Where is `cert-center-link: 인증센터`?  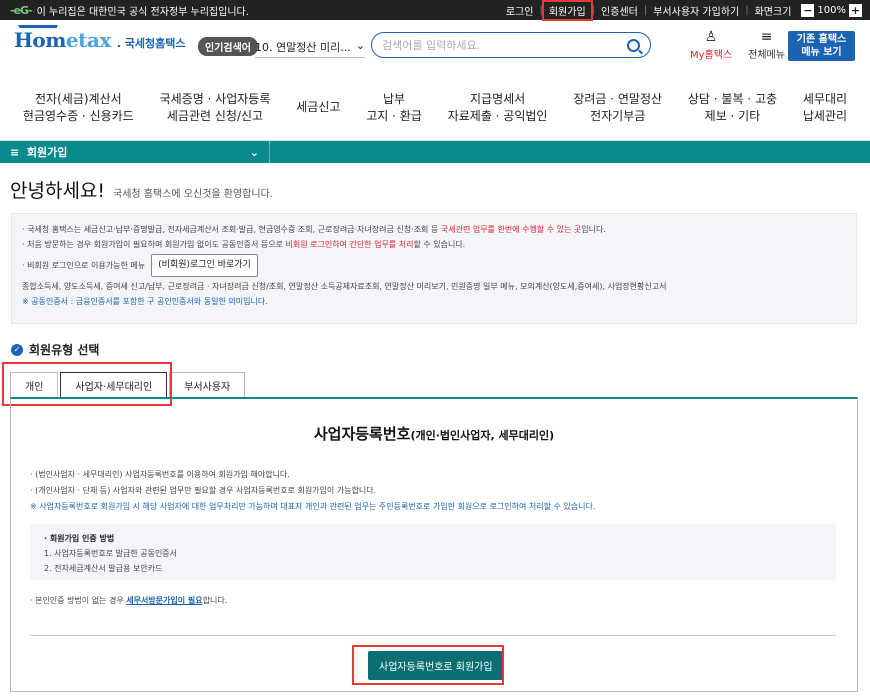
cert-center-link: 인증센터 is located at coordinates (619, 10).